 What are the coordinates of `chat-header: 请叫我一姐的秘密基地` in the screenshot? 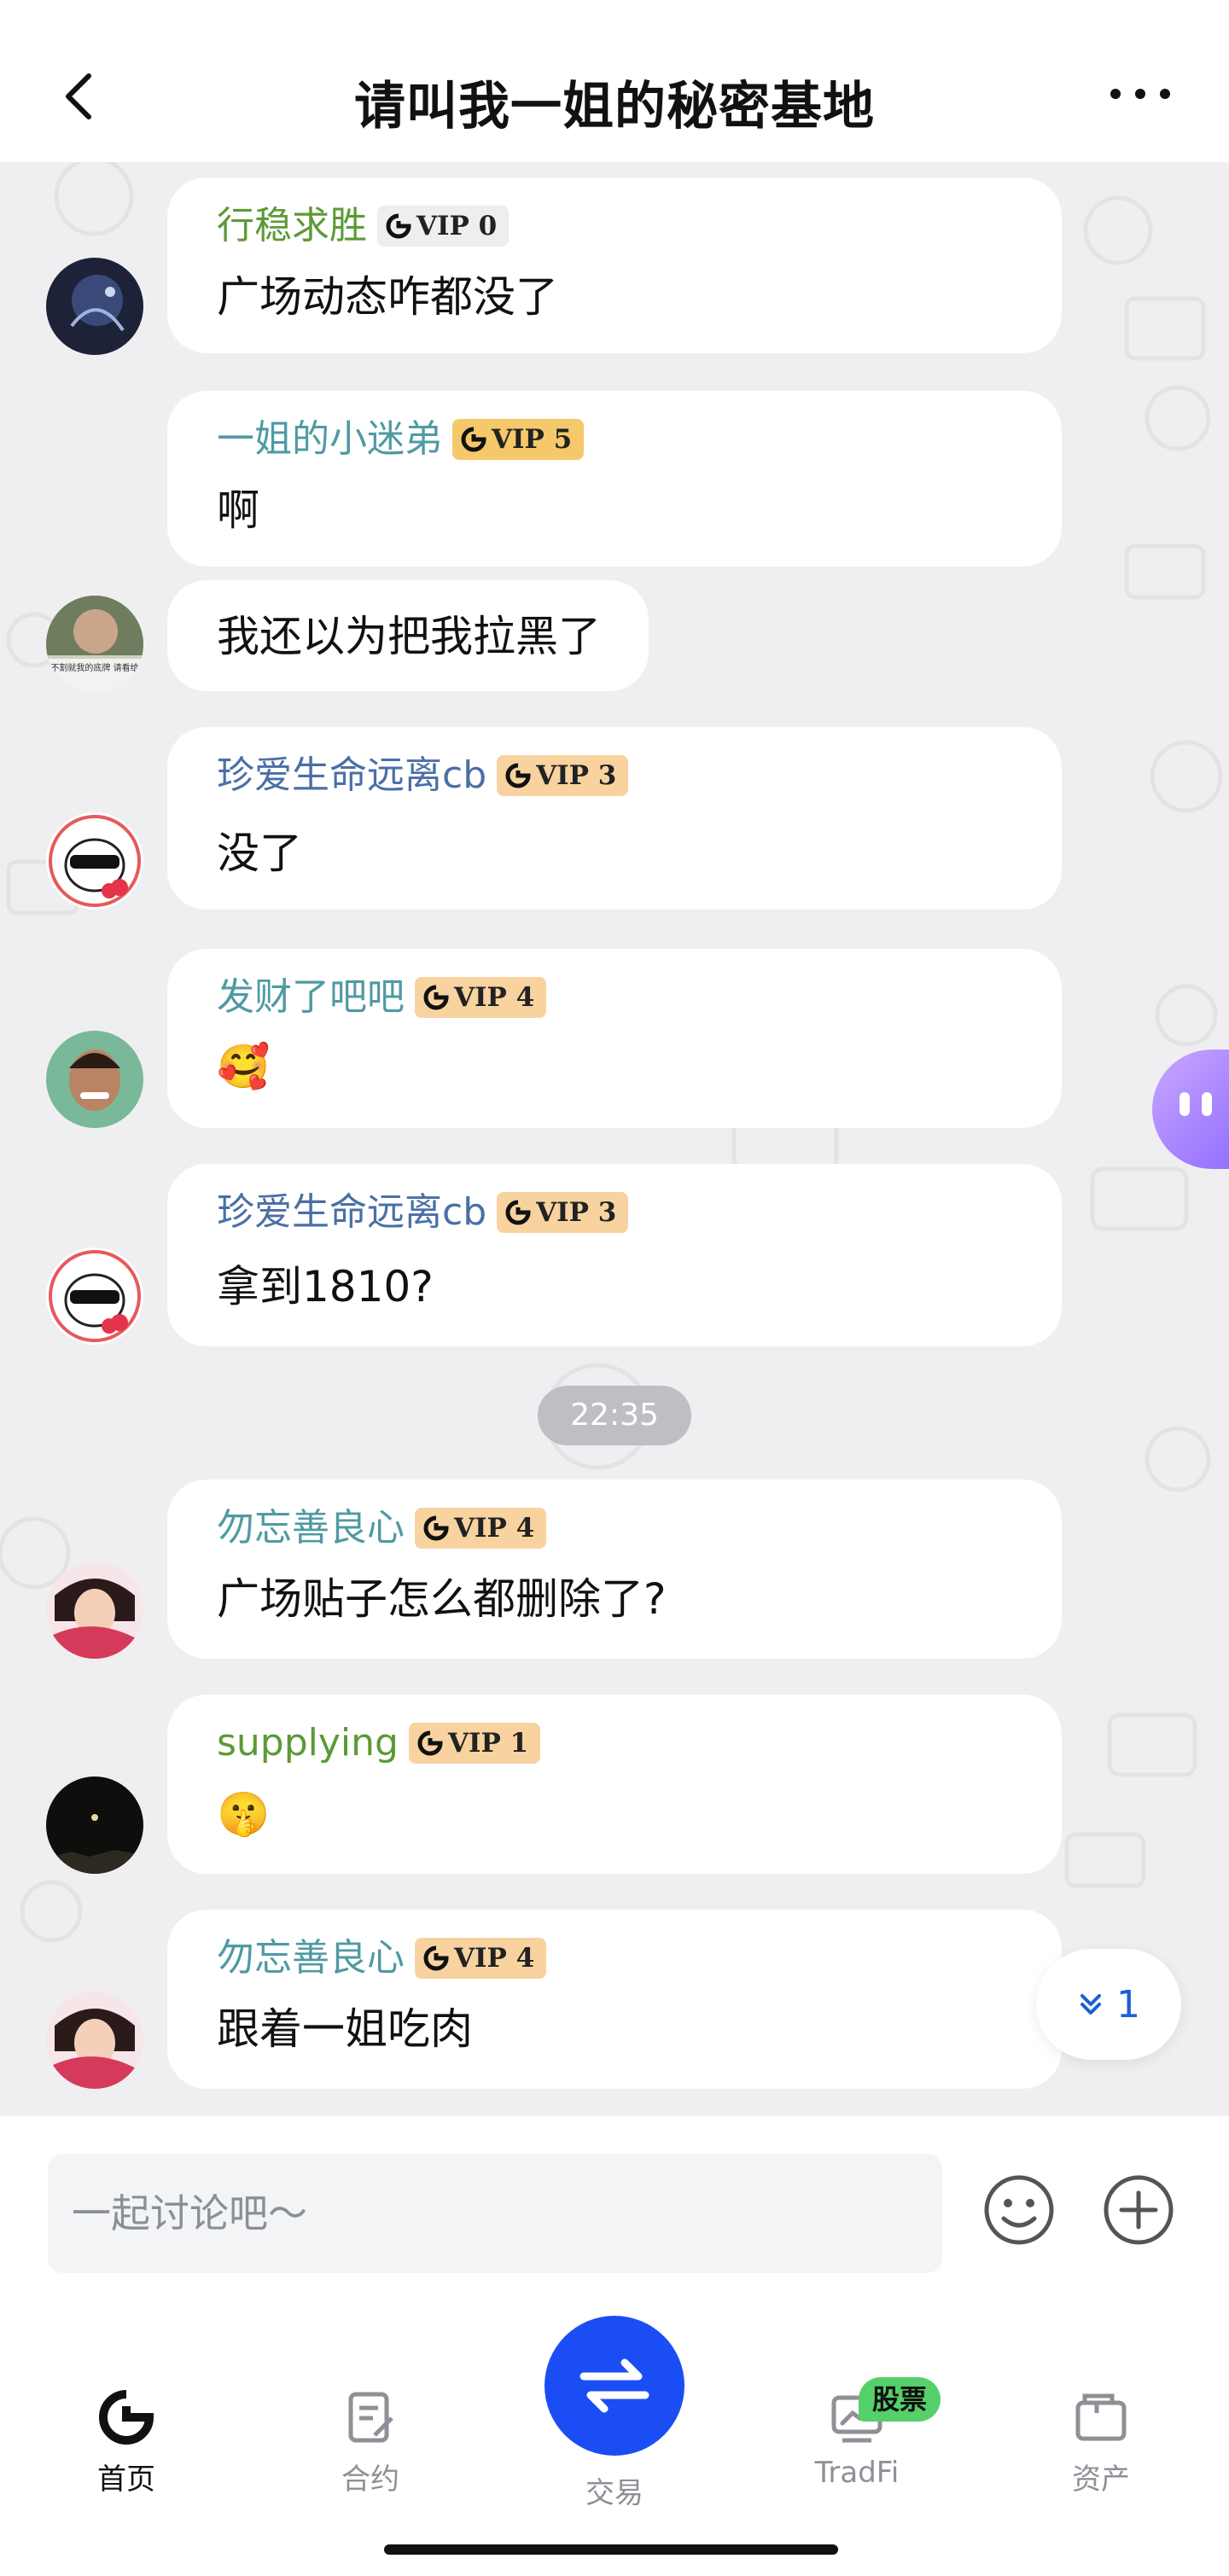 It's located at (614, 81).